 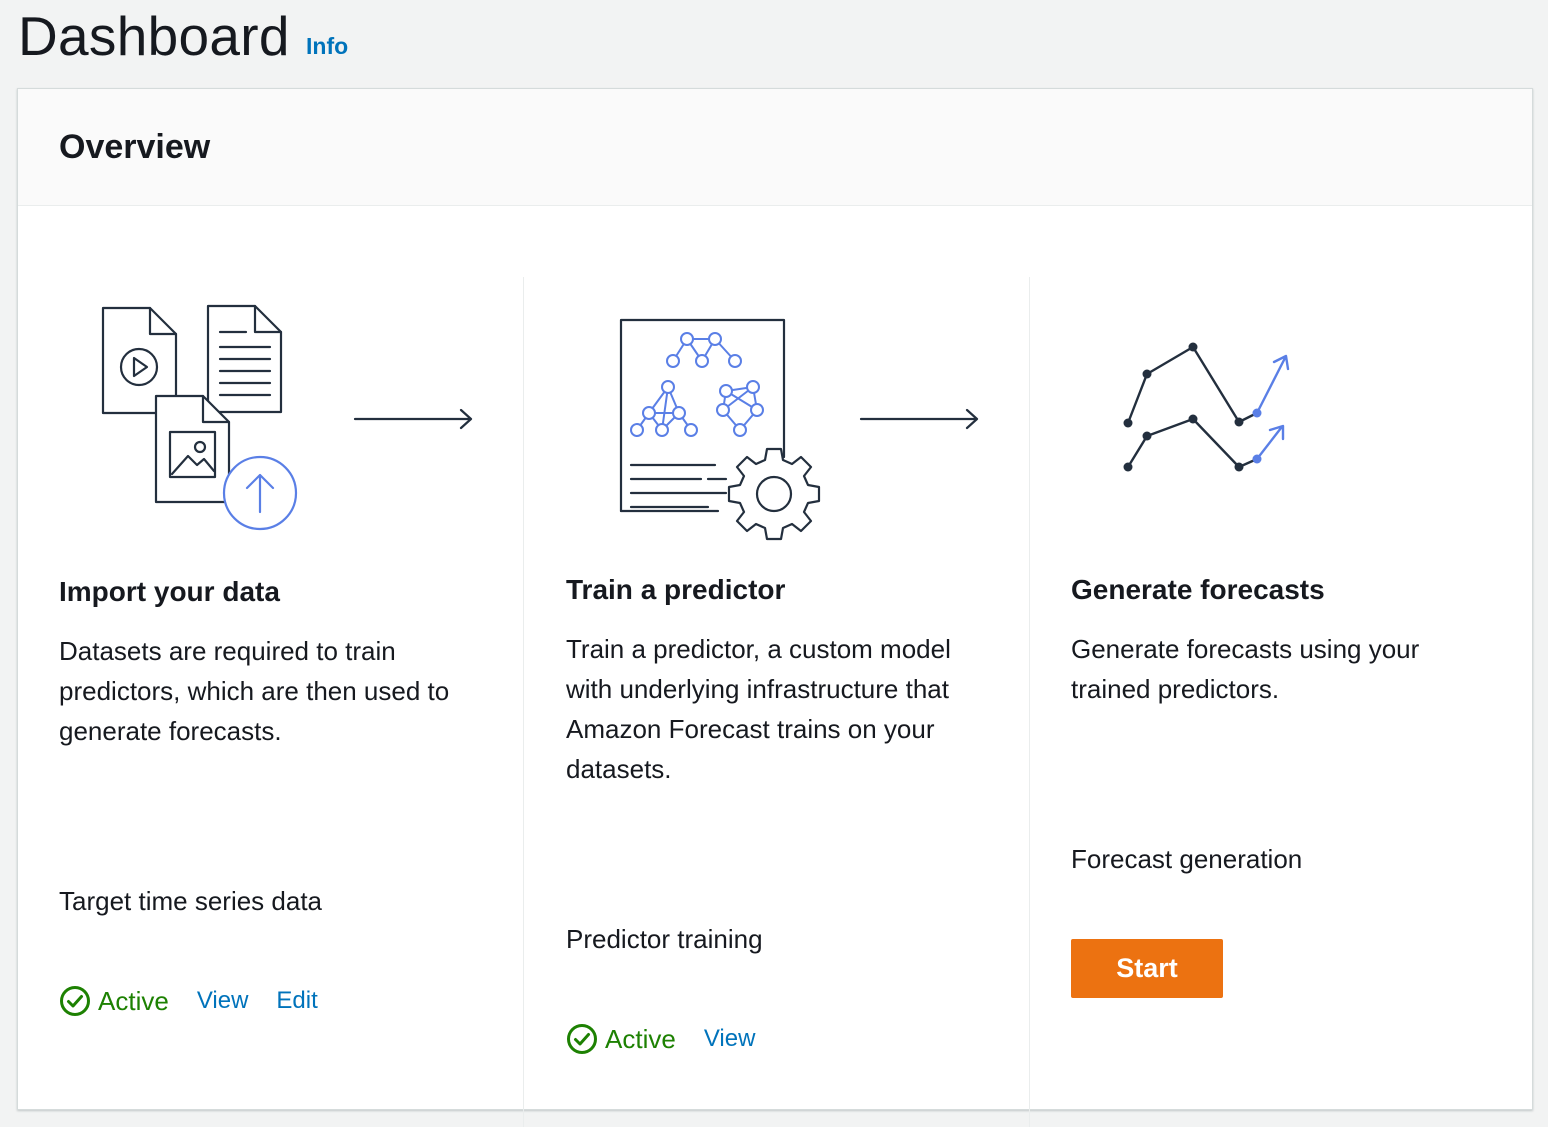 I want to click on forecast-generation-label: Forecast generation, so click(x=1187, y=859).